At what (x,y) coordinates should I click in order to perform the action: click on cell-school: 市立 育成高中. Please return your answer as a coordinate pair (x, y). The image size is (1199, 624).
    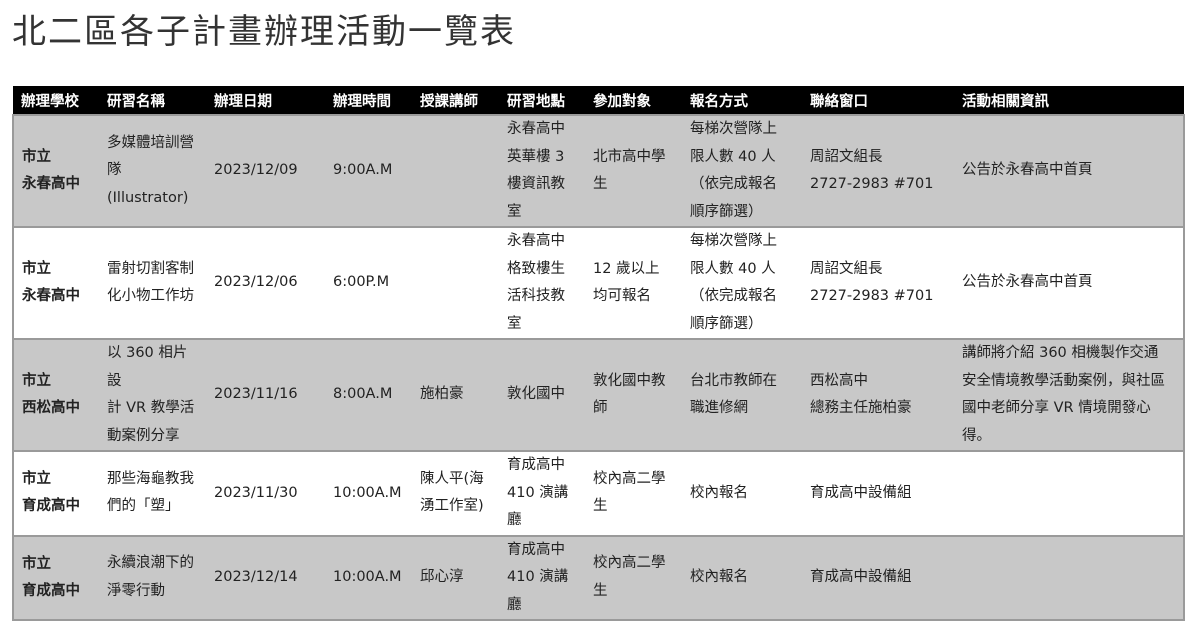
    Looking at the image, I should click on (55, 578).